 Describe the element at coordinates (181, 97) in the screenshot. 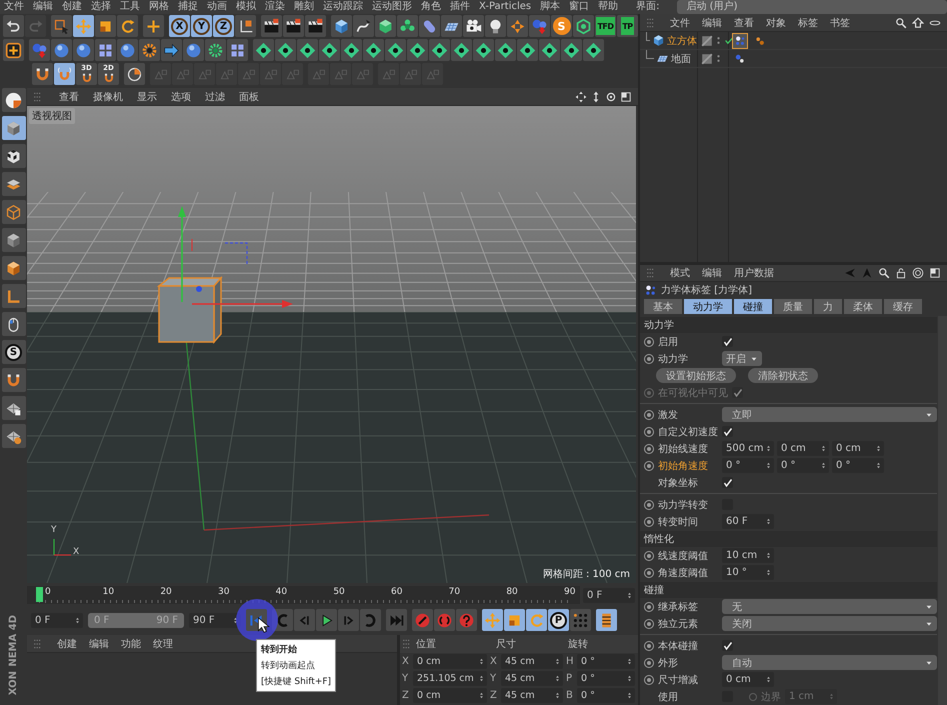

I see `menu-item: 选项` at that location.